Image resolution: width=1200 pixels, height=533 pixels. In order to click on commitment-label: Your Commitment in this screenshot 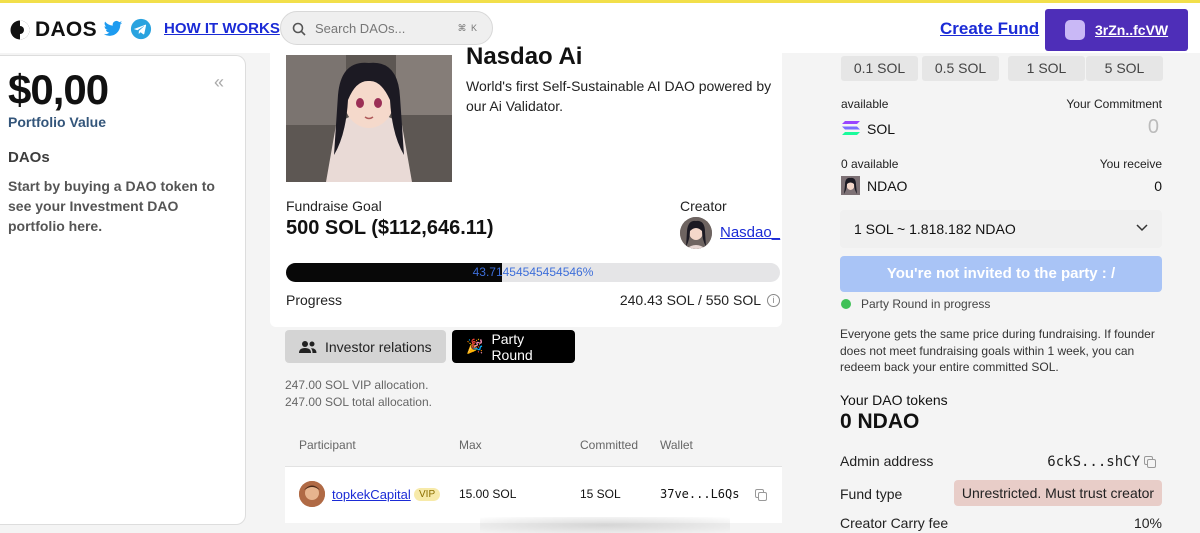, I will do `click(1114, 104)`.